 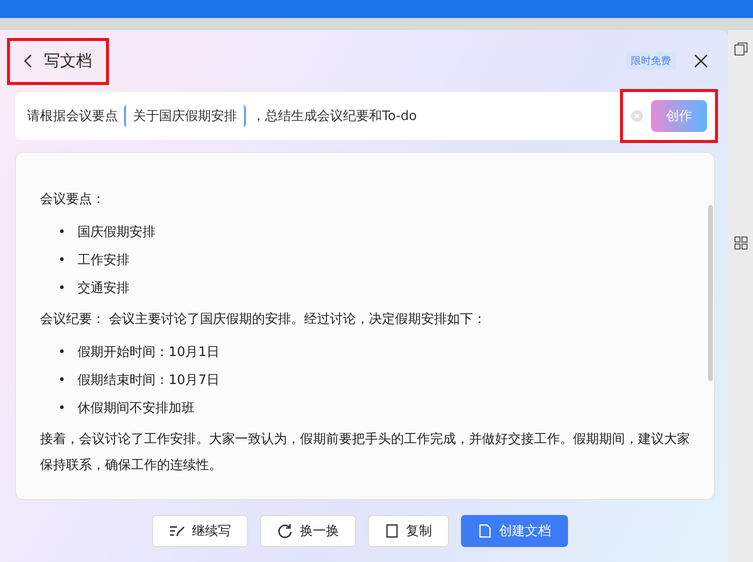 What do you see at coordinates (117, 233) in the screenshot?
I see `bullet-item: 国庆假期安排` at bounding box center [117, 233].